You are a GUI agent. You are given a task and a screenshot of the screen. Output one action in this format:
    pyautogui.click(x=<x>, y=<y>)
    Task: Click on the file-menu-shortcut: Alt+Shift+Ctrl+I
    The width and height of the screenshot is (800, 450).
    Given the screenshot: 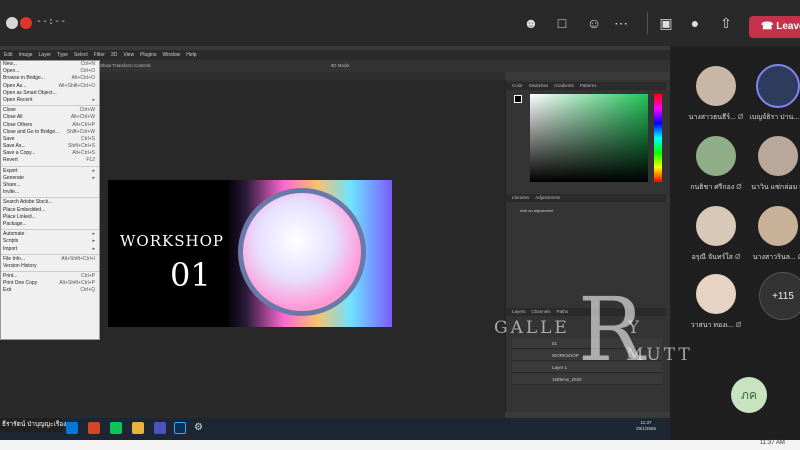 What is the action you would take?
    pyautogui.click(x=78, y=258)
    